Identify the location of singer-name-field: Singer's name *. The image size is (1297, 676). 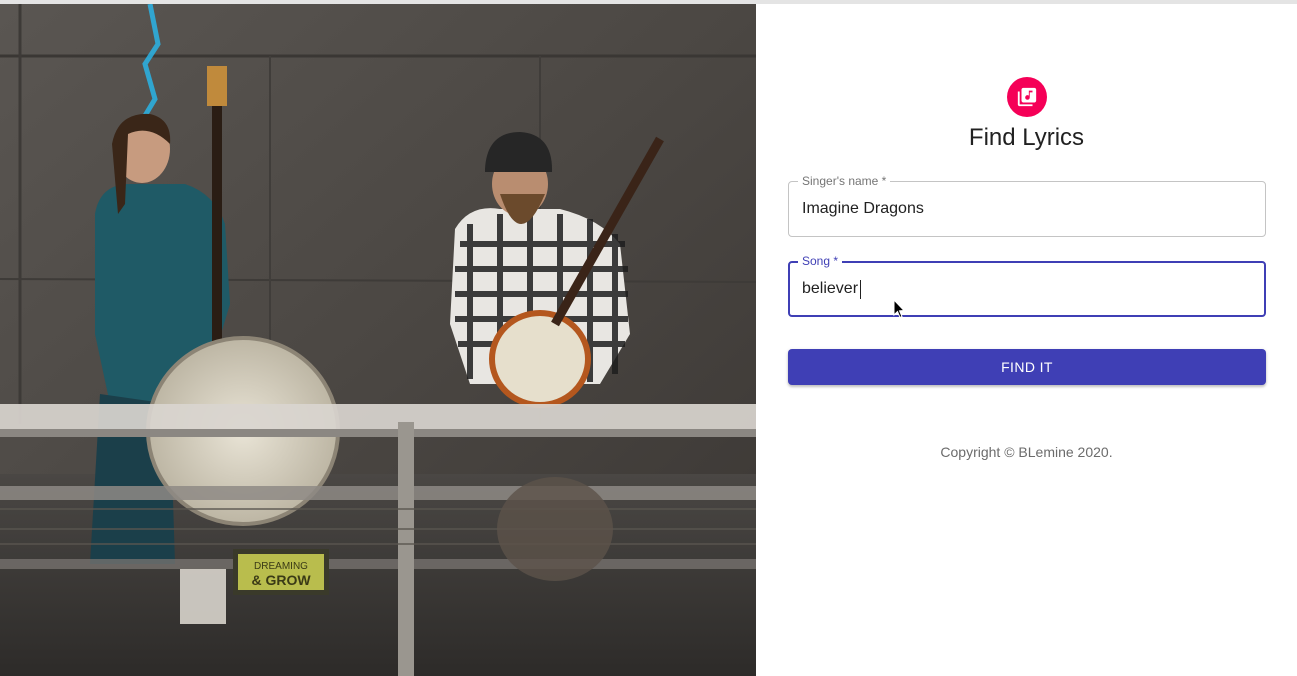
(1027, 205).